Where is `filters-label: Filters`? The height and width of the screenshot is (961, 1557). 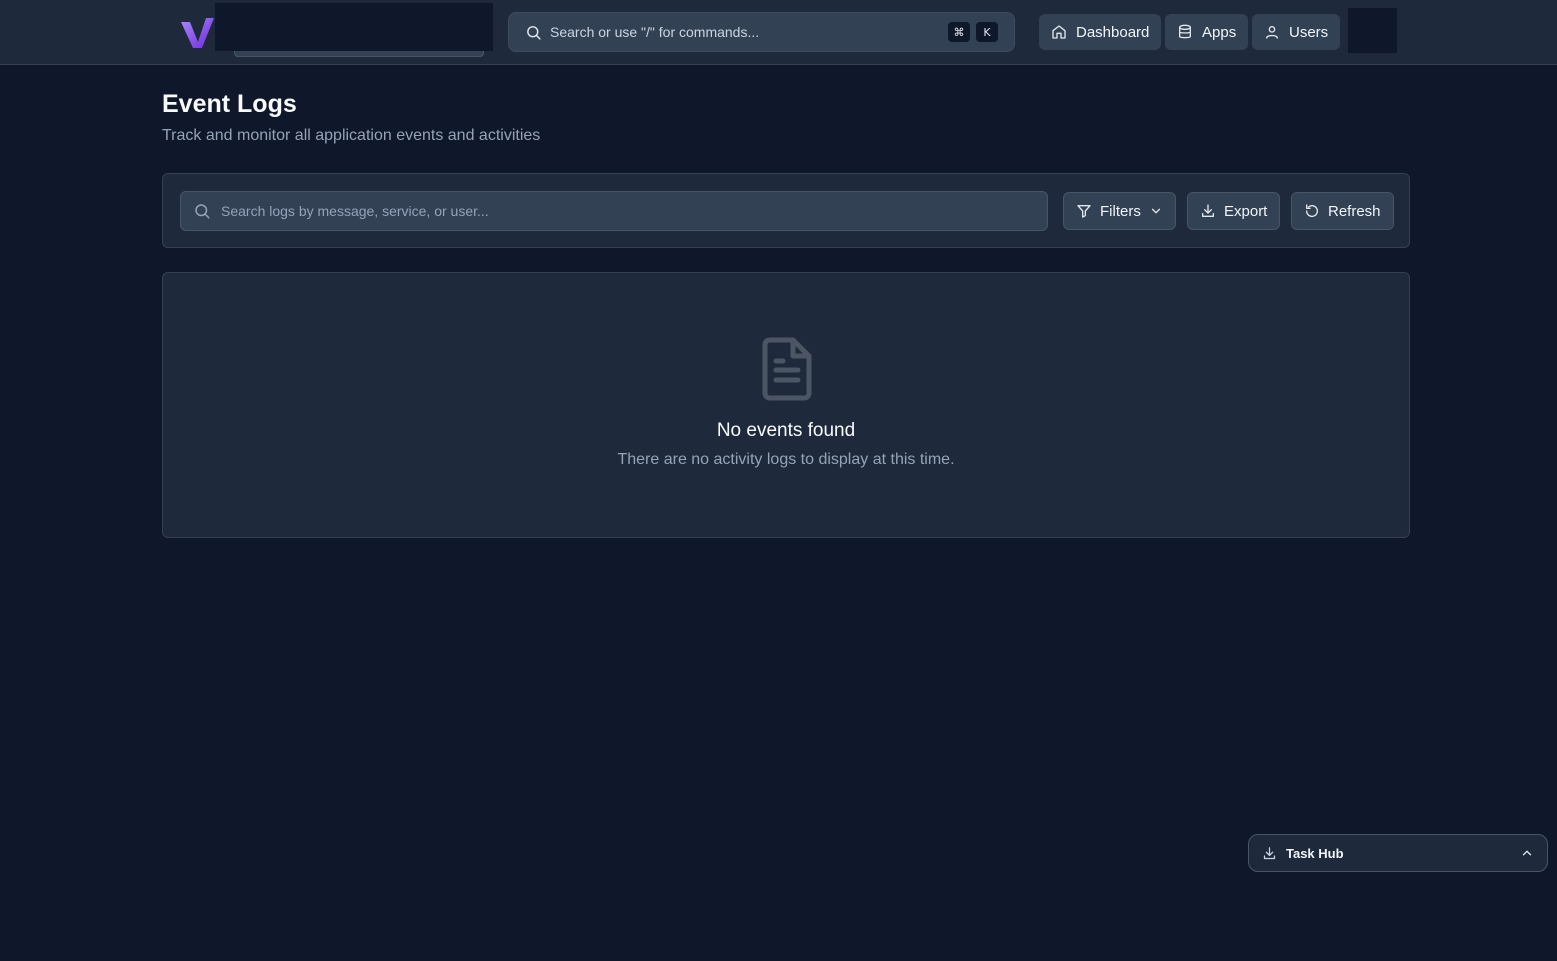
filters-label: Filters is located at coordinates (1120, 211).